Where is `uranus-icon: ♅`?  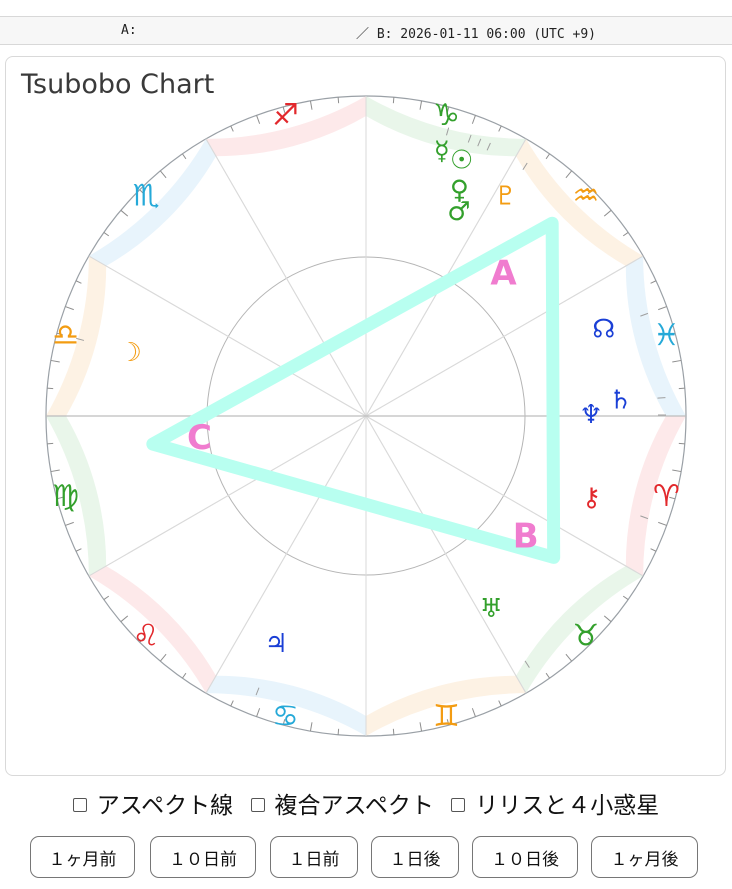 uranus-icon: ♅ is located at coordinates (491, 609).